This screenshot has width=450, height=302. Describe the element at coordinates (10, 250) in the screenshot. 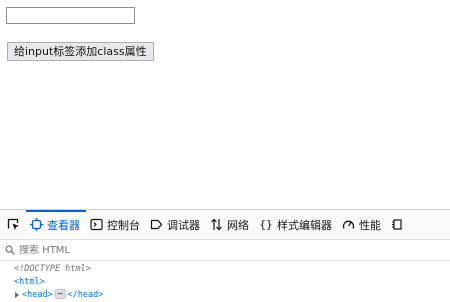

I see `search-icon` at that location.